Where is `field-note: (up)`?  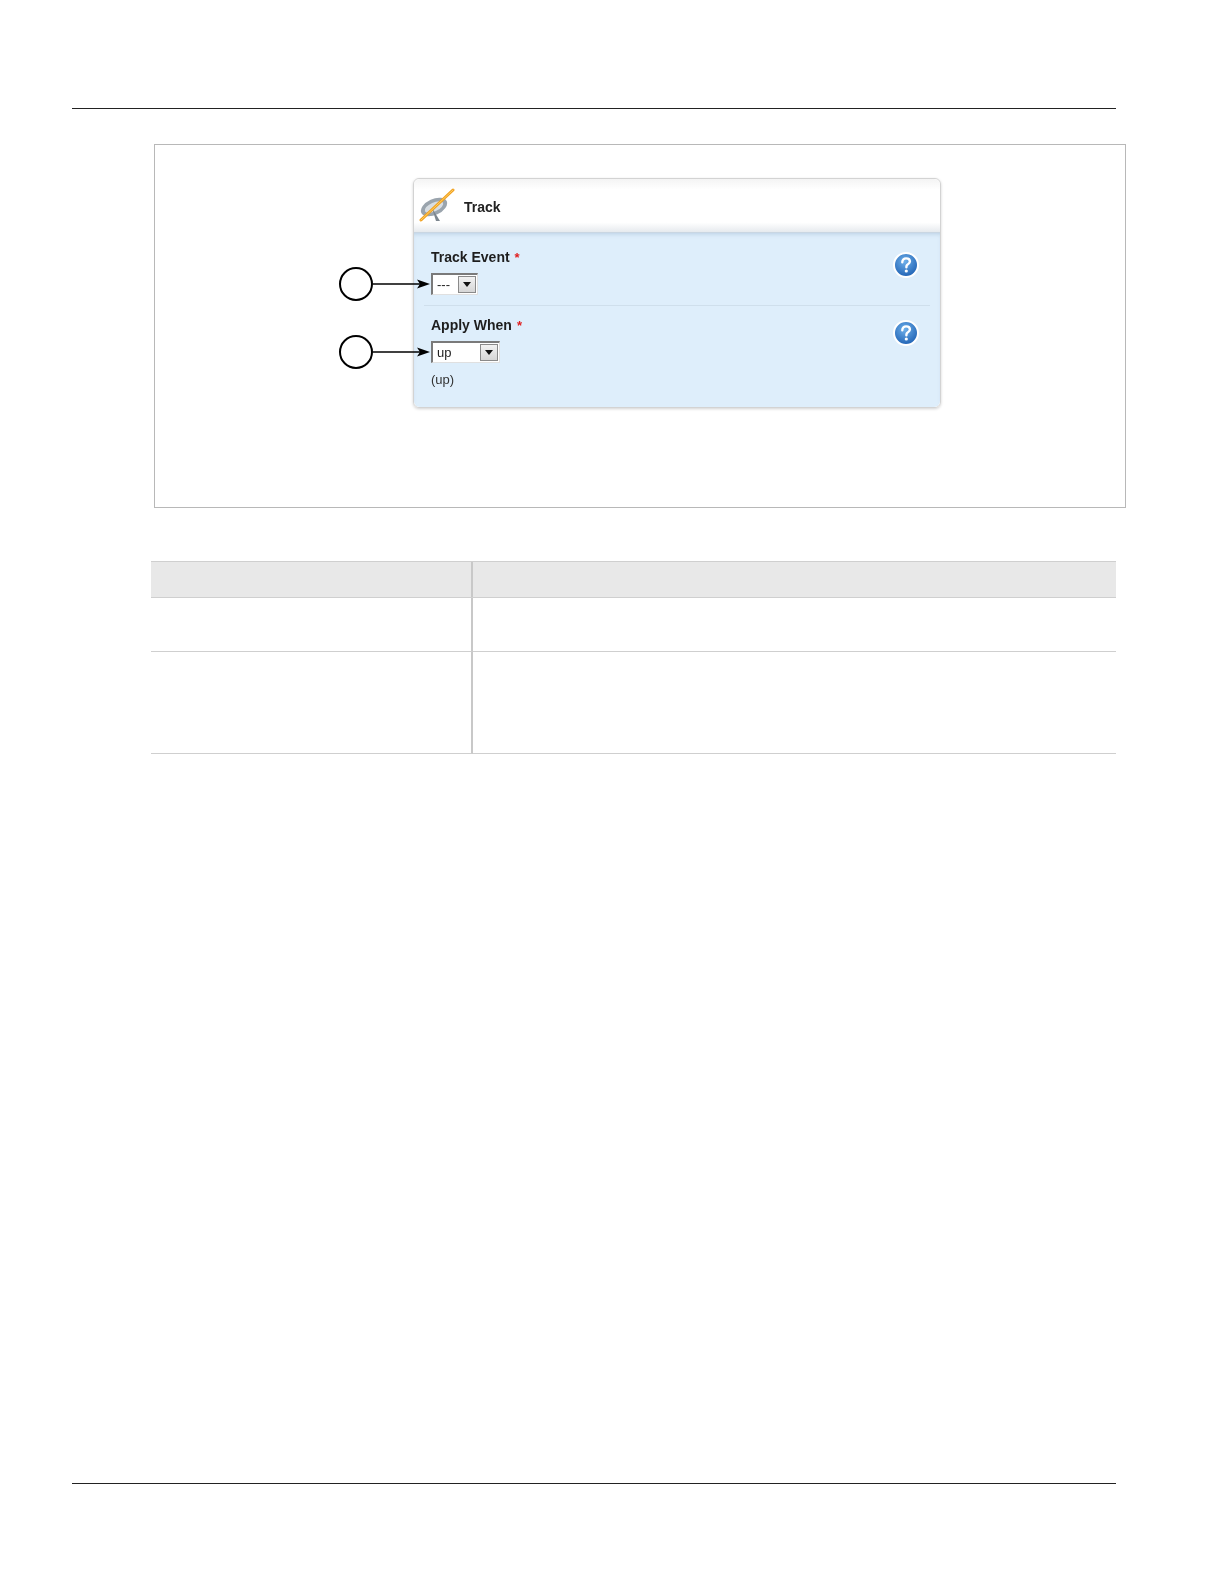
field-note: (up) is located at coordinates (443, 380).